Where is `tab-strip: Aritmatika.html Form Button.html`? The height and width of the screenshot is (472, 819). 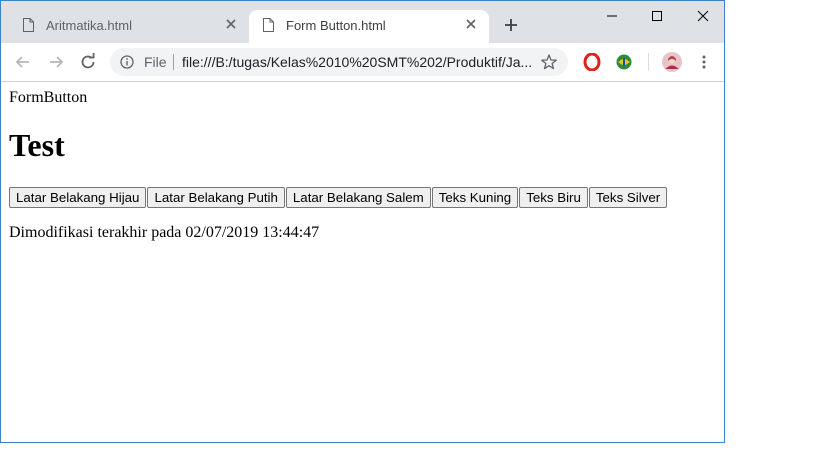
tab-strip: Aritmatika.html Form Button.html is located at coordinates (362, 22).